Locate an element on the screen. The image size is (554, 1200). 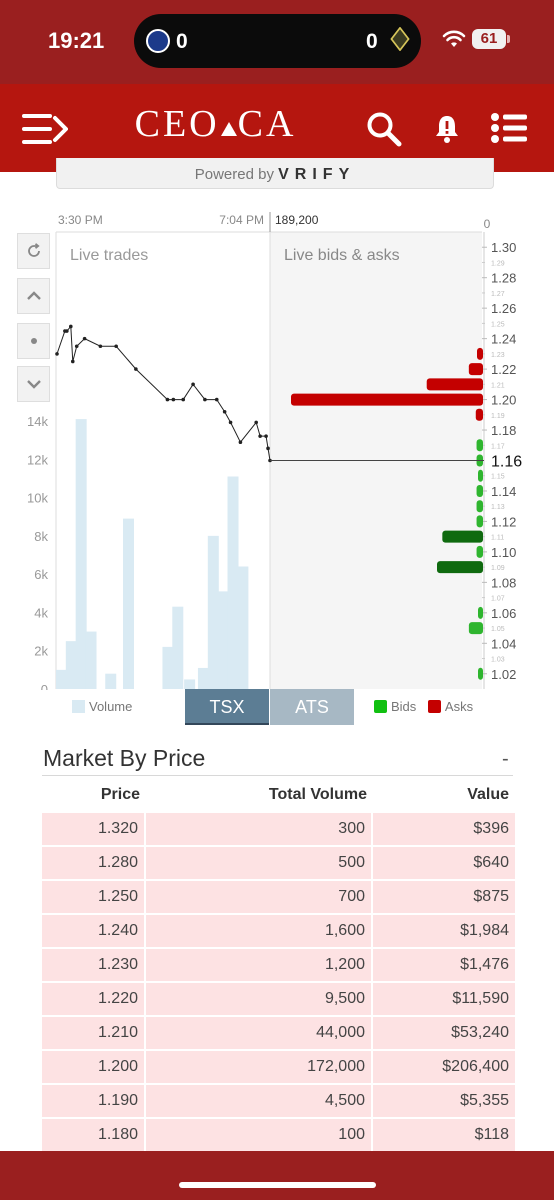
value-cell: $1,984 is located at coordinates (444, 930).